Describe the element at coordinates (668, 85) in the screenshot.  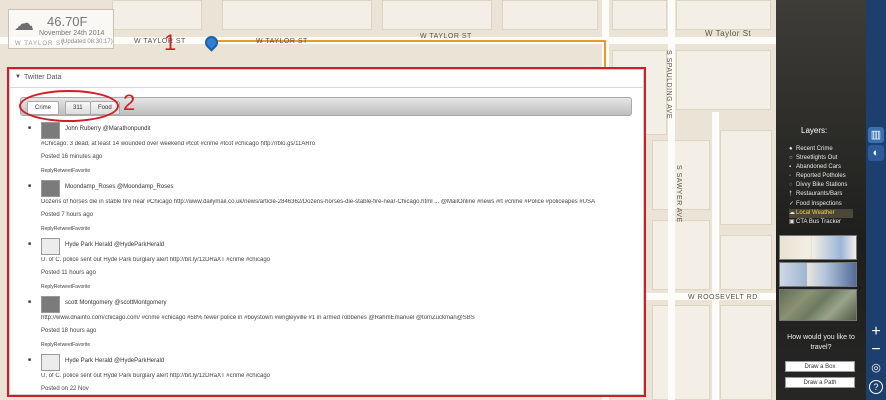
I see `street-label: S SPAULDING AVE` at that location.